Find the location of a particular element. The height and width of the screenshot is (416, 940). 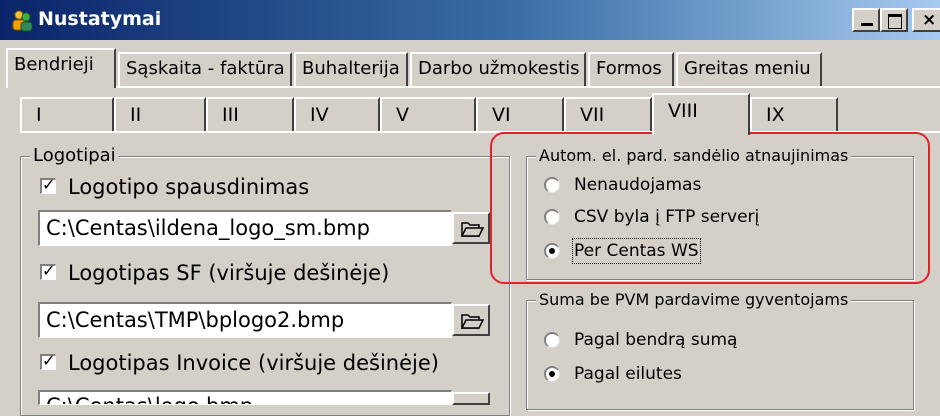

subtab-vi: VI is located at coordinates (520, 114).